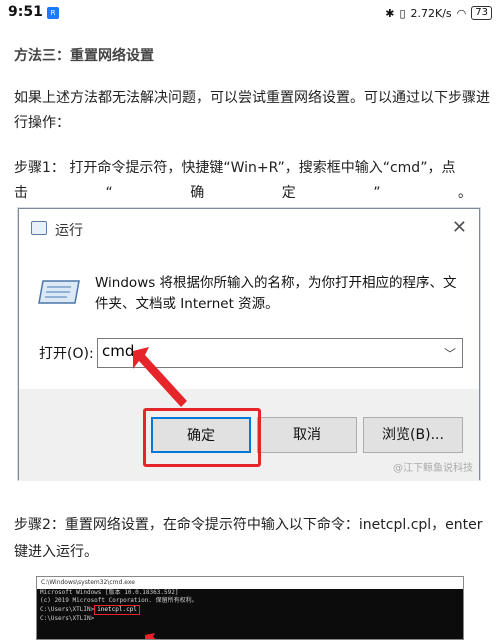  What do you see at coordinates (307, 435) in the screenshot?
I see `cancel-button: 取消` at bounding box center [307, 435].